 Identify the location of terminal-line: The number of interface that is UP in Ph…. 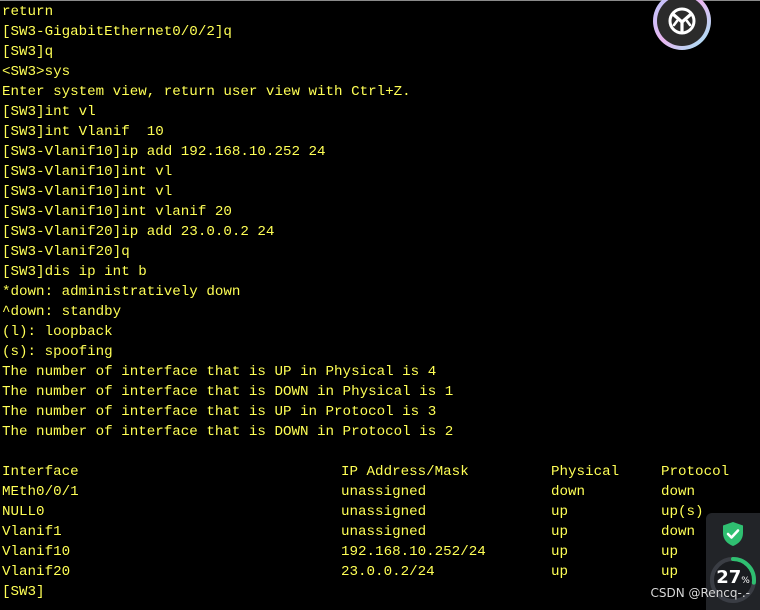
(219, 372).